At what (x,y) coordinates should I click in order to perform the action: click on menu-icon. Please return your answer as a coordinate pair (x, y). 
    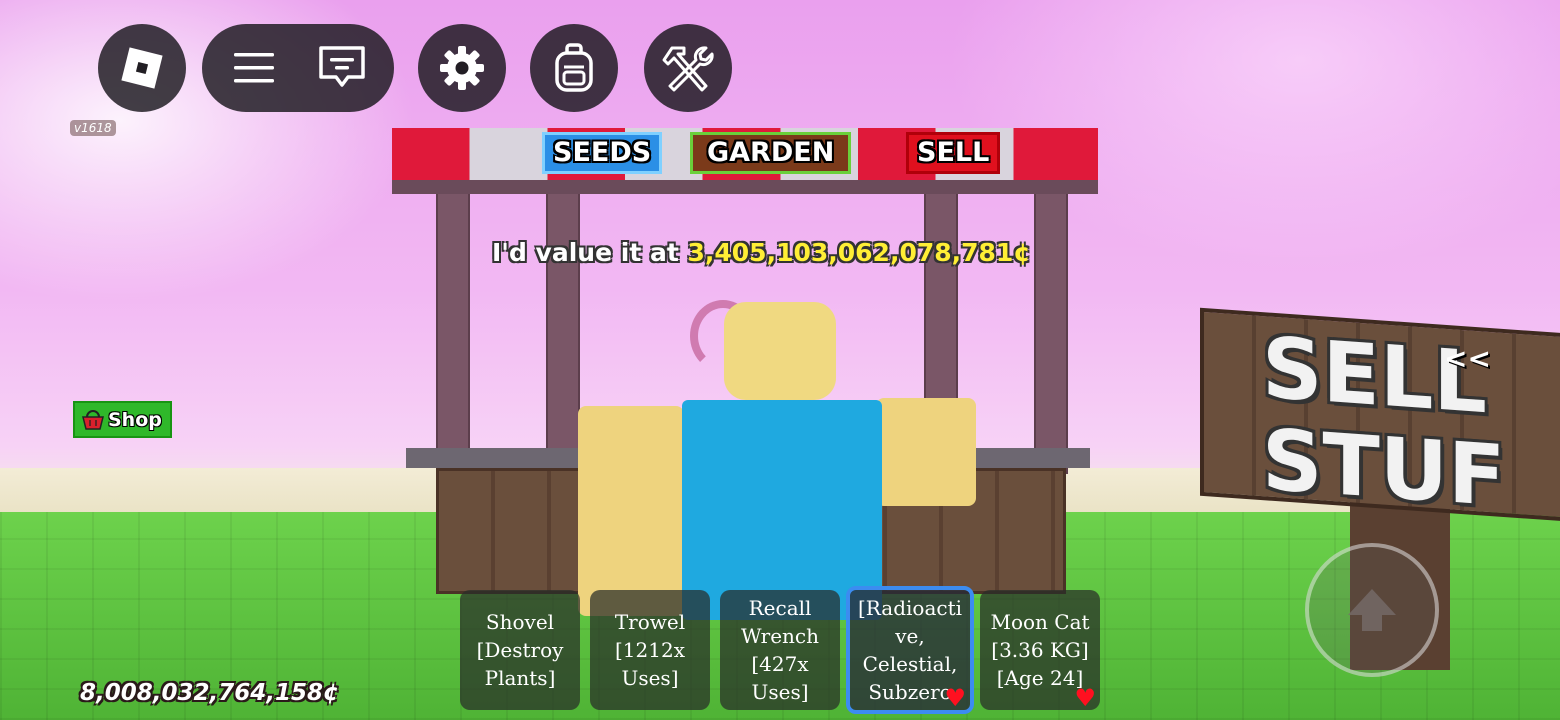
    Looking at the image, I should click on (254, 68).